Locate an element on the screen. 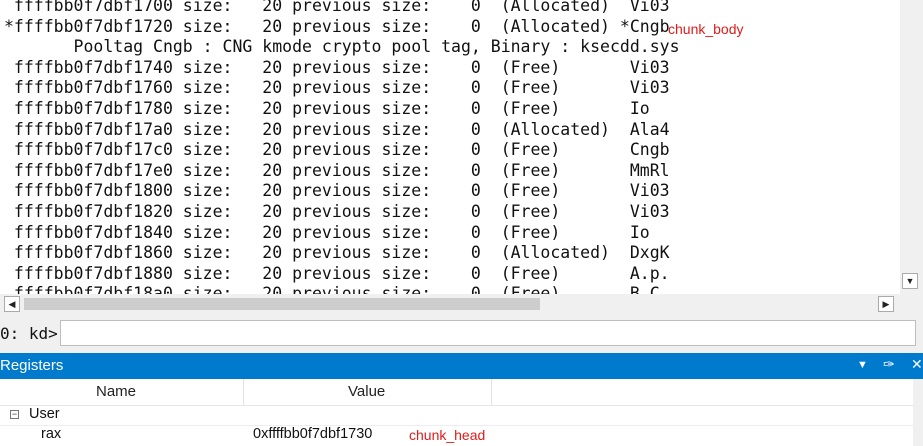  command-input is located at coordinates (488, 333).